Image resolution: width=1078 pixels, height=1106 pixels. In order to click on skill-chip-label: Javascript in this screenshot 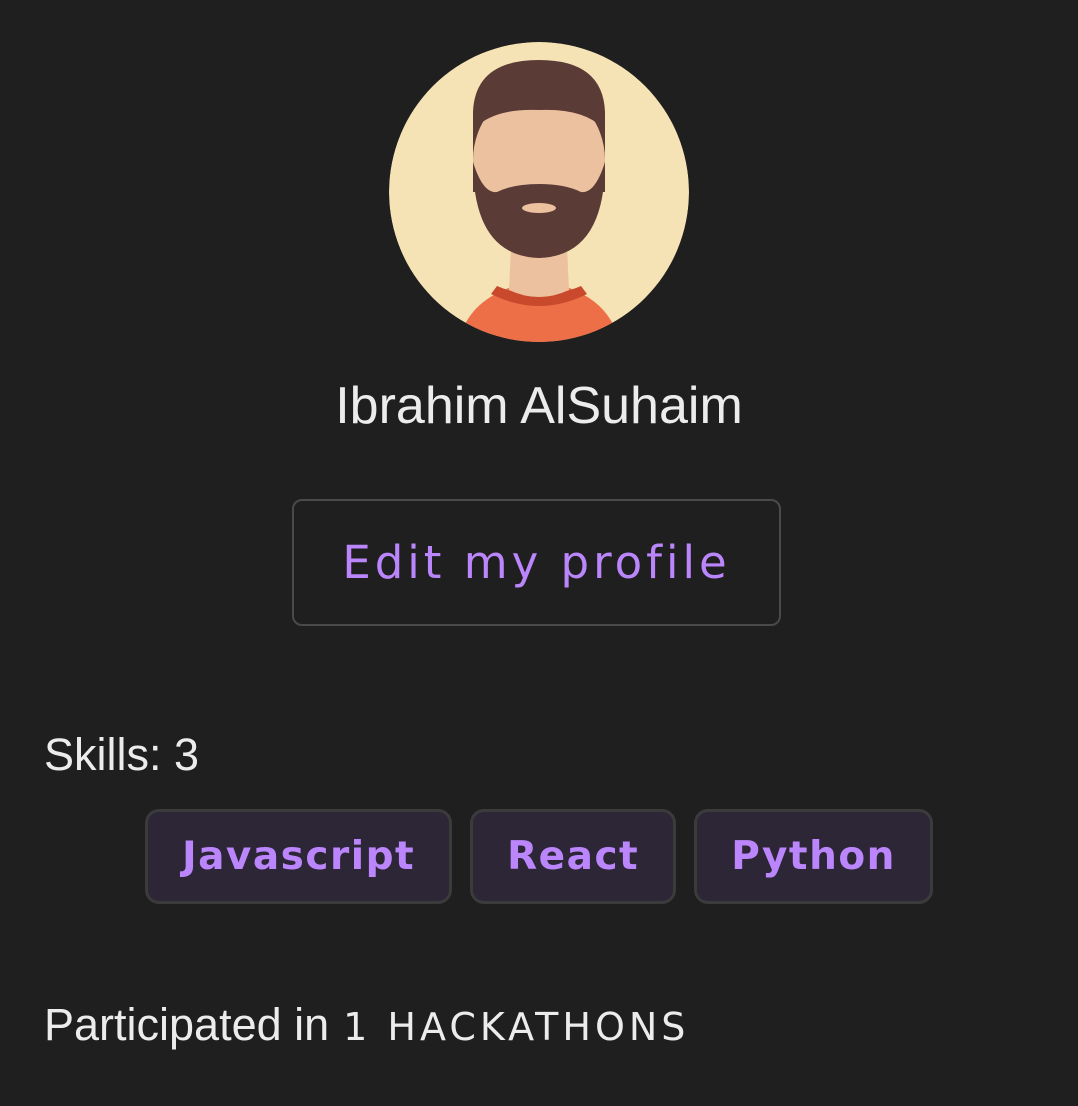, I will do `click(299, 856)`.